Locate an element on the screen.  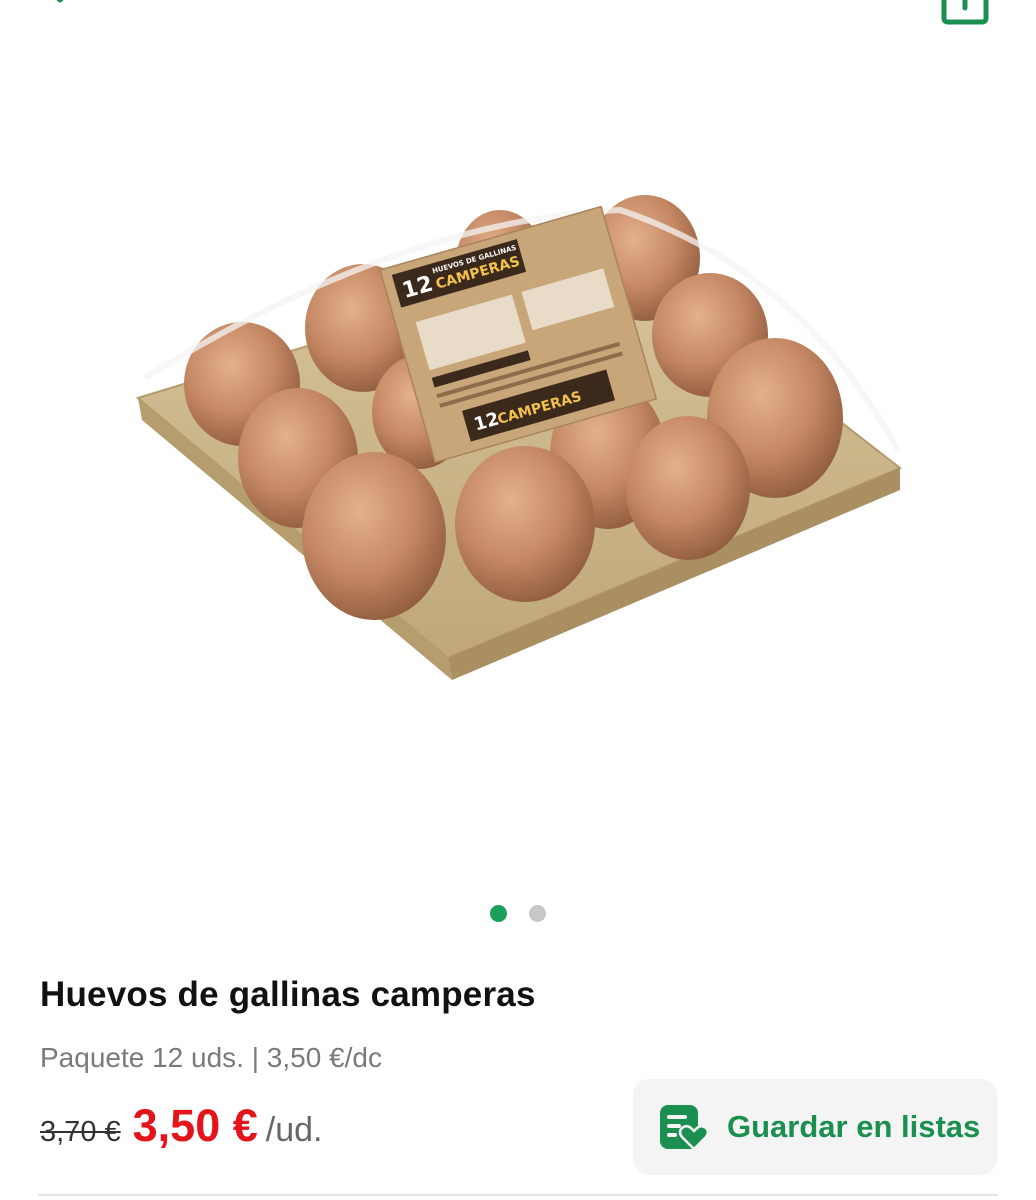
product-title: Huevos de gallinas camperas is located at coordinates (288, 994).